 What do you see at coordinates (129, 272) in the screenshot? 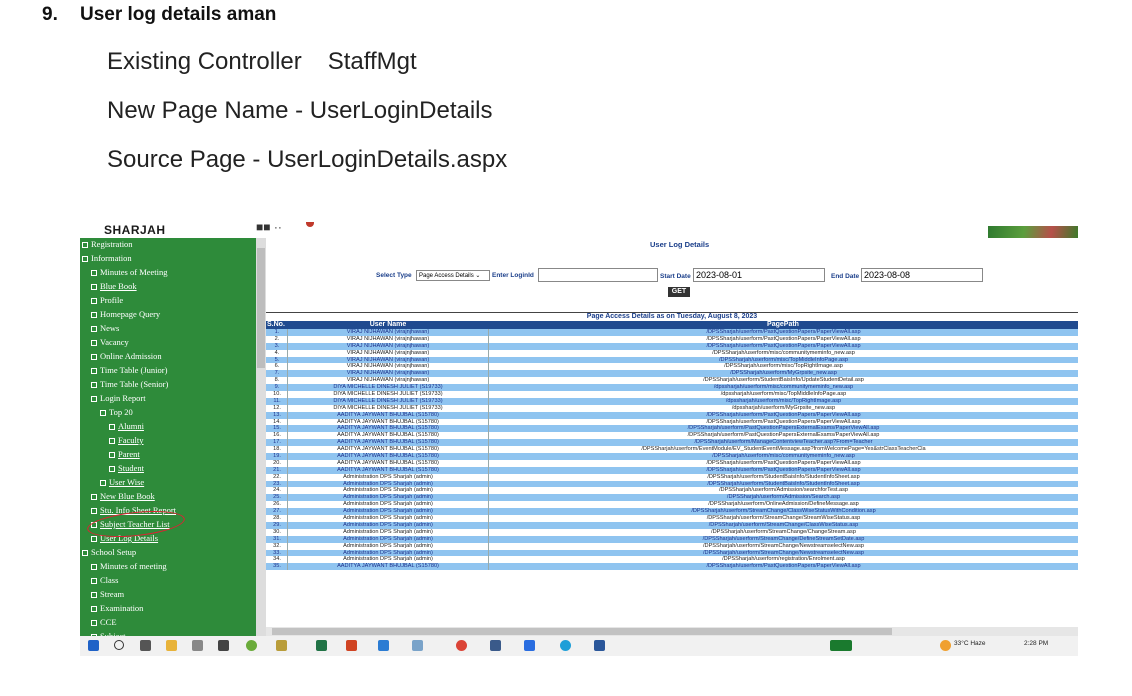
I see `sidebar-item-minutes-of-meeting: Minutes of Meeting` at bounding box center [129, 272].